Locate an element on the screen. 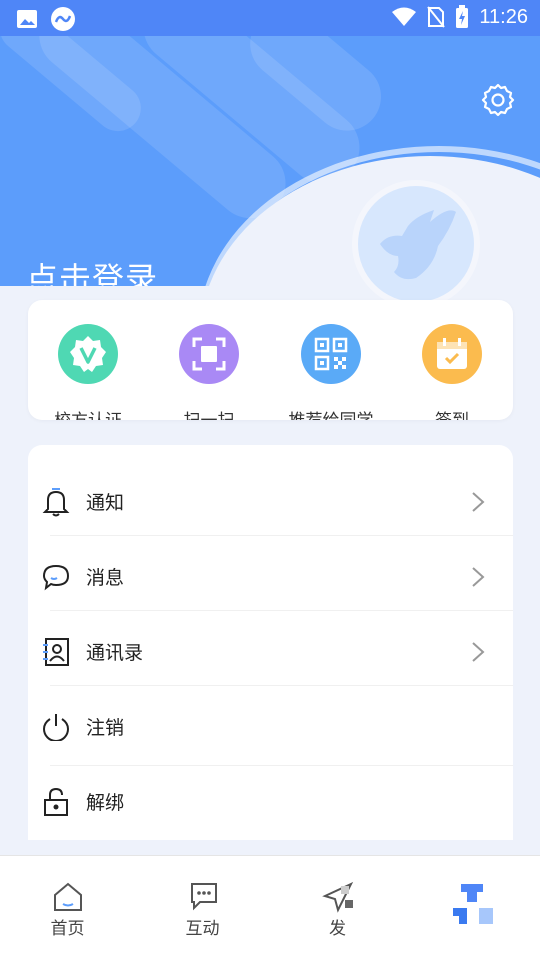 The width and height of the screenshot is (540, 961). home-icon is located at coordinates (67, 896).